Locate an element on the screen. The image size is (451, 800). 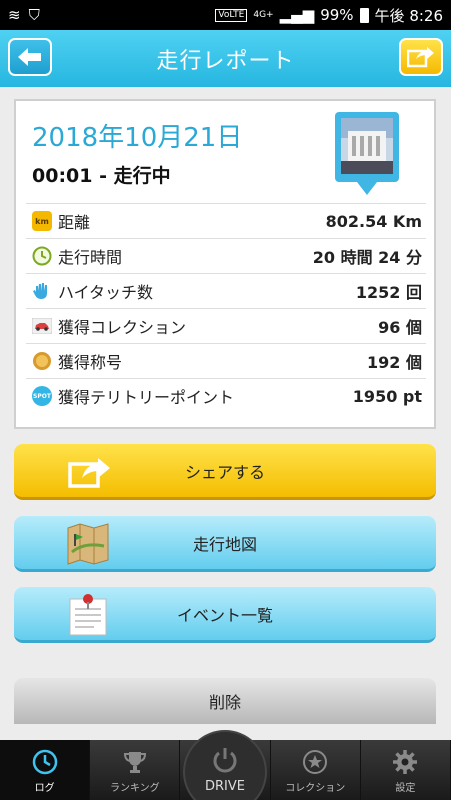
shield-icon: ⛉ is located at coordinates (34, 15).